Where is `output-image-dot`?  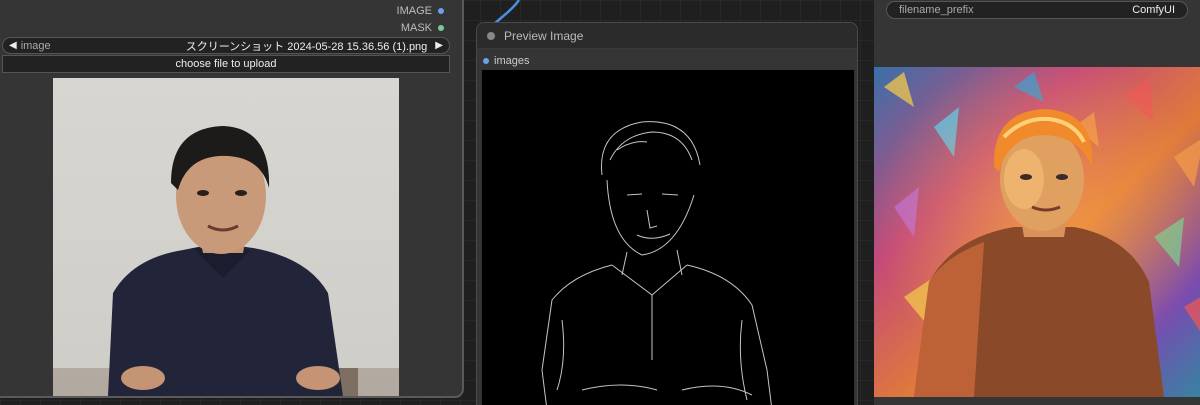 output-image-dot is located at coordinates (441, 11).